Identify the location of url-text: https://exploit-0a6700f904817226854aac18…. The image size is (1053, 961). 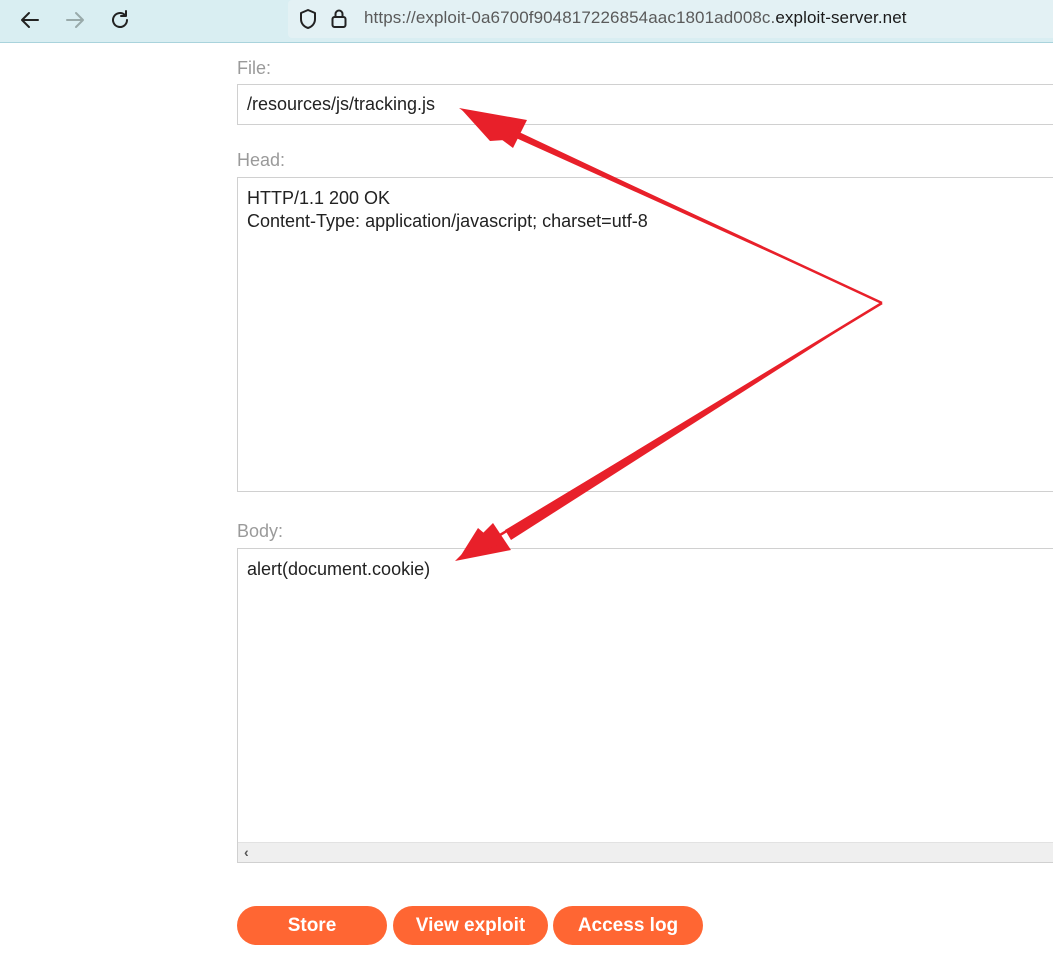
(635, 18).